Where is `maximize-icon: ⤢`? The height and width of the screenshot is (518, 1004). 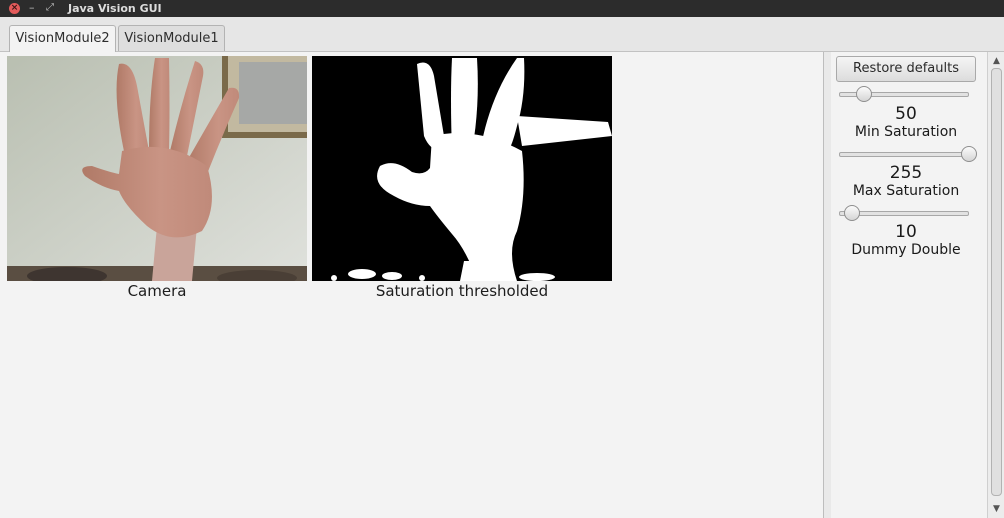
maximize-icon: ⤢ is located at coordinates (50, 8).